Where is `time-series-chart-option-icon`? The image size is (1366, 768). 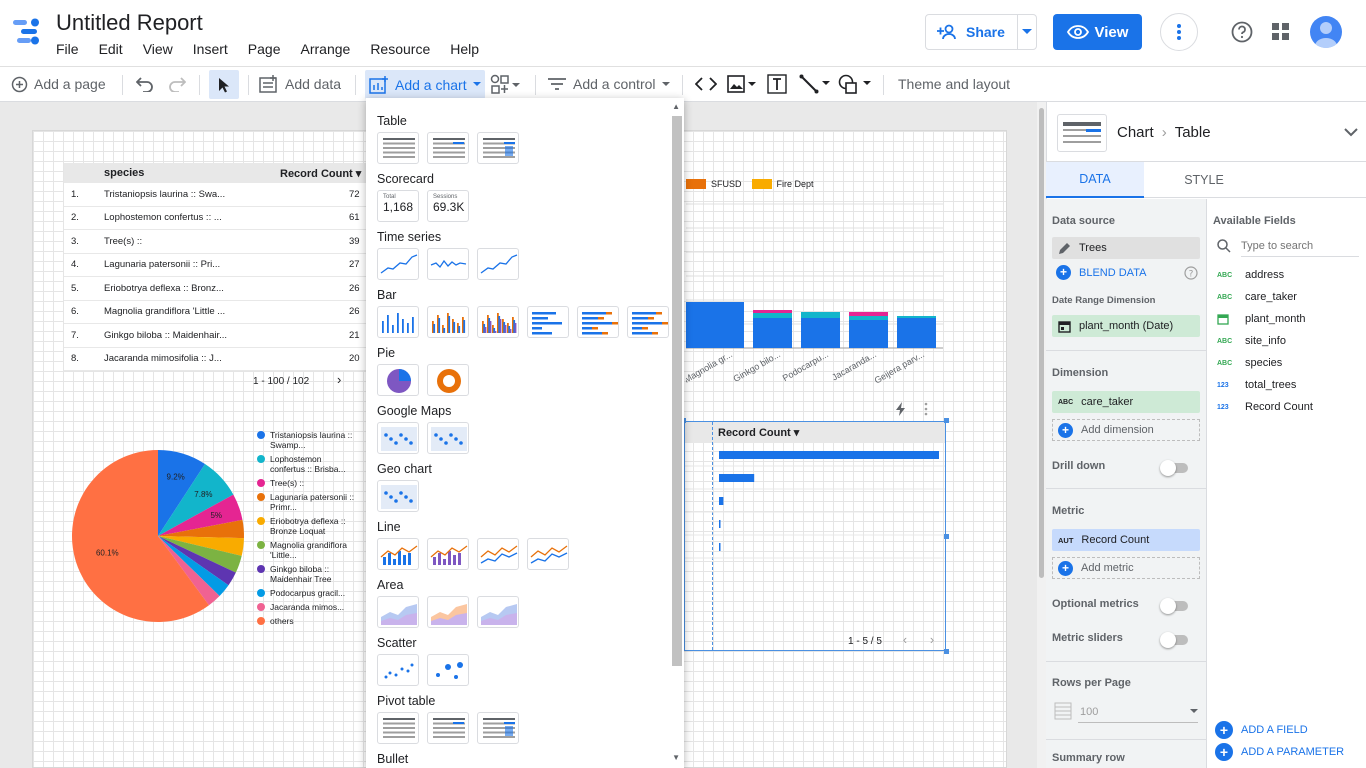 time-series-chart-option-icon is located at coordinates (498, 264).